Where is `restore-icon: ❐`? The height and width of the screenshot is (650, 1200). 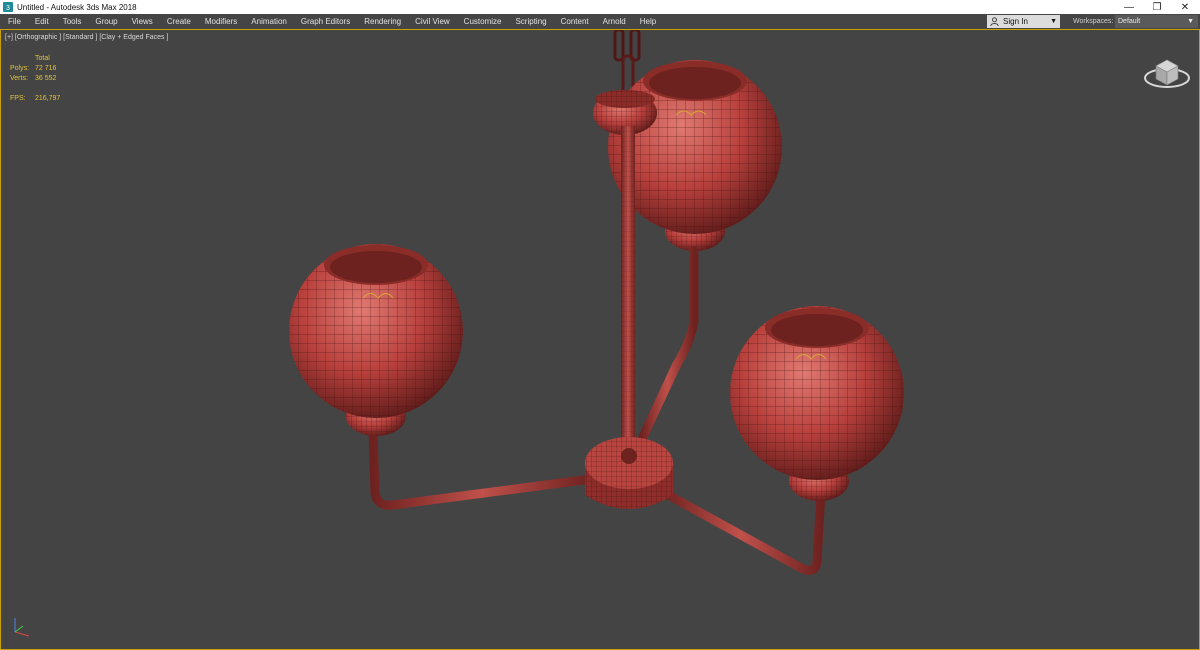
restore-icon: ❐ is located at coordinates (1157, 7).